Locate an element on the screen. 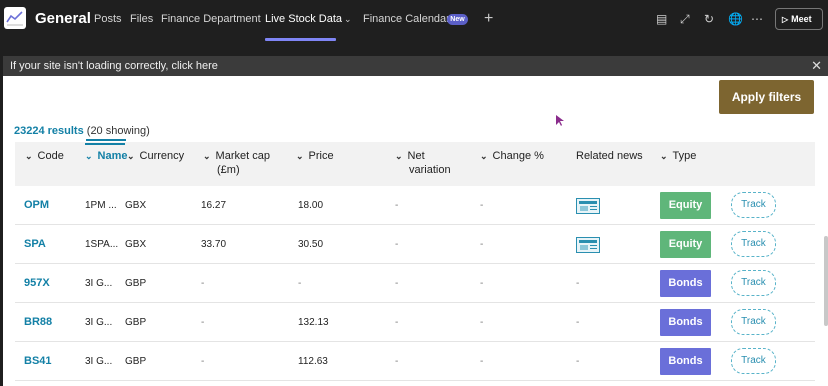  column-net-variation-sub: variation is located at coordinates (430, 170).